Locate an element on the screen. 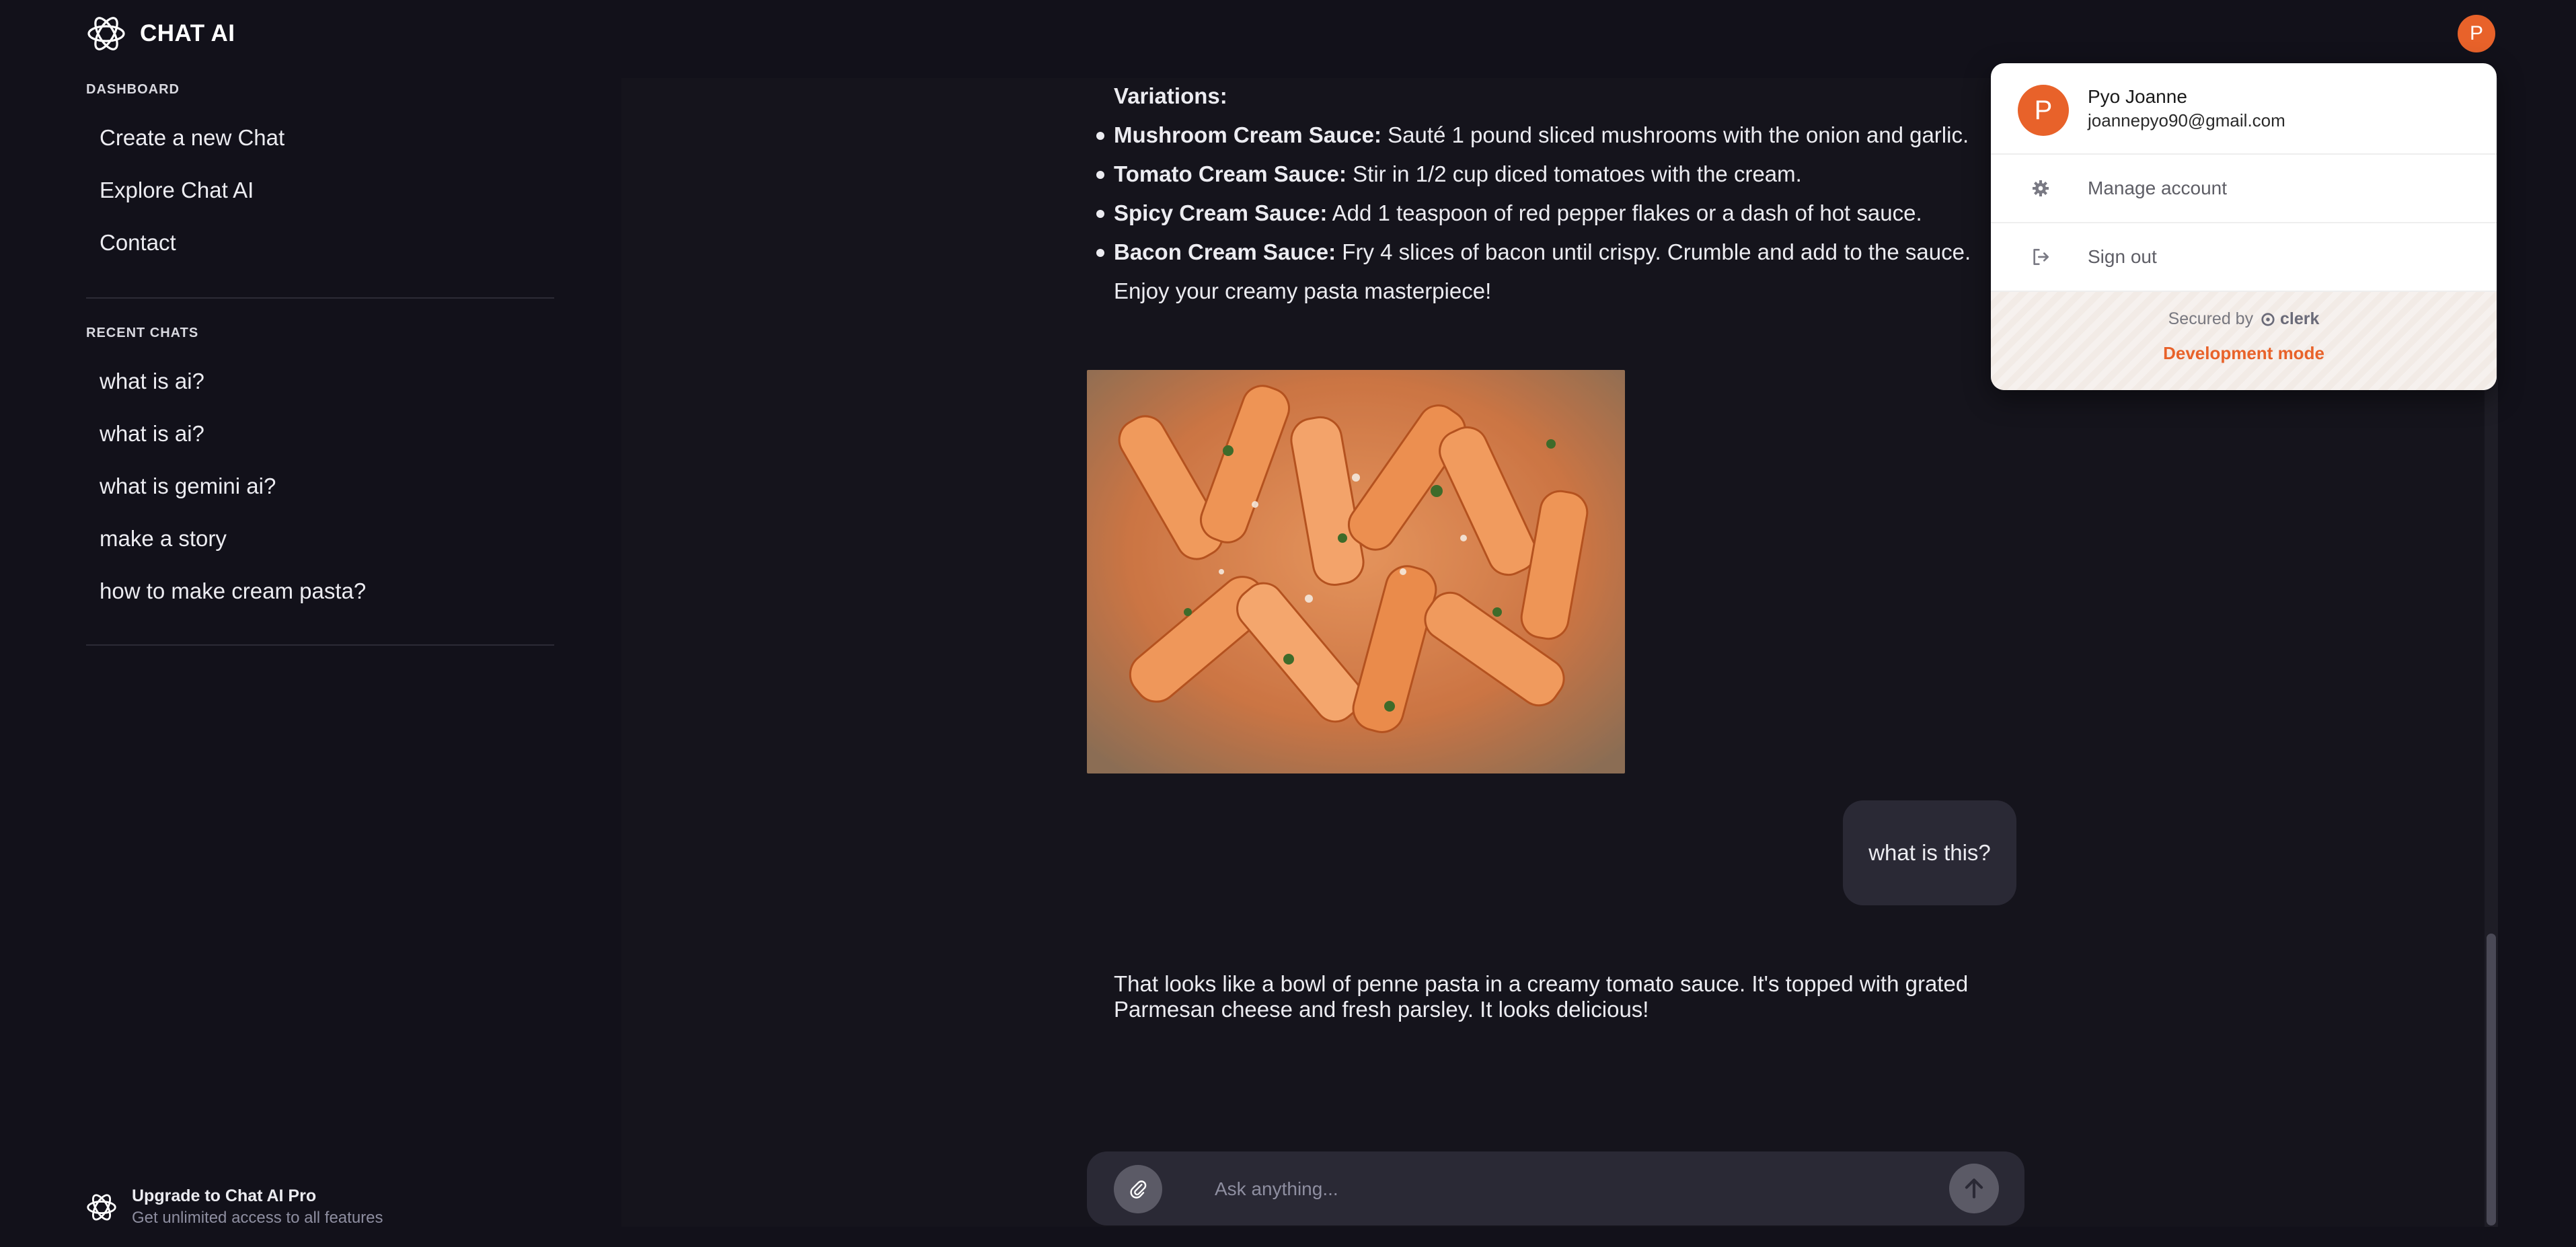 The width and height of the screenshot is (2576, 1247). chat-input-bar is located at coordinates (1555, 1188).